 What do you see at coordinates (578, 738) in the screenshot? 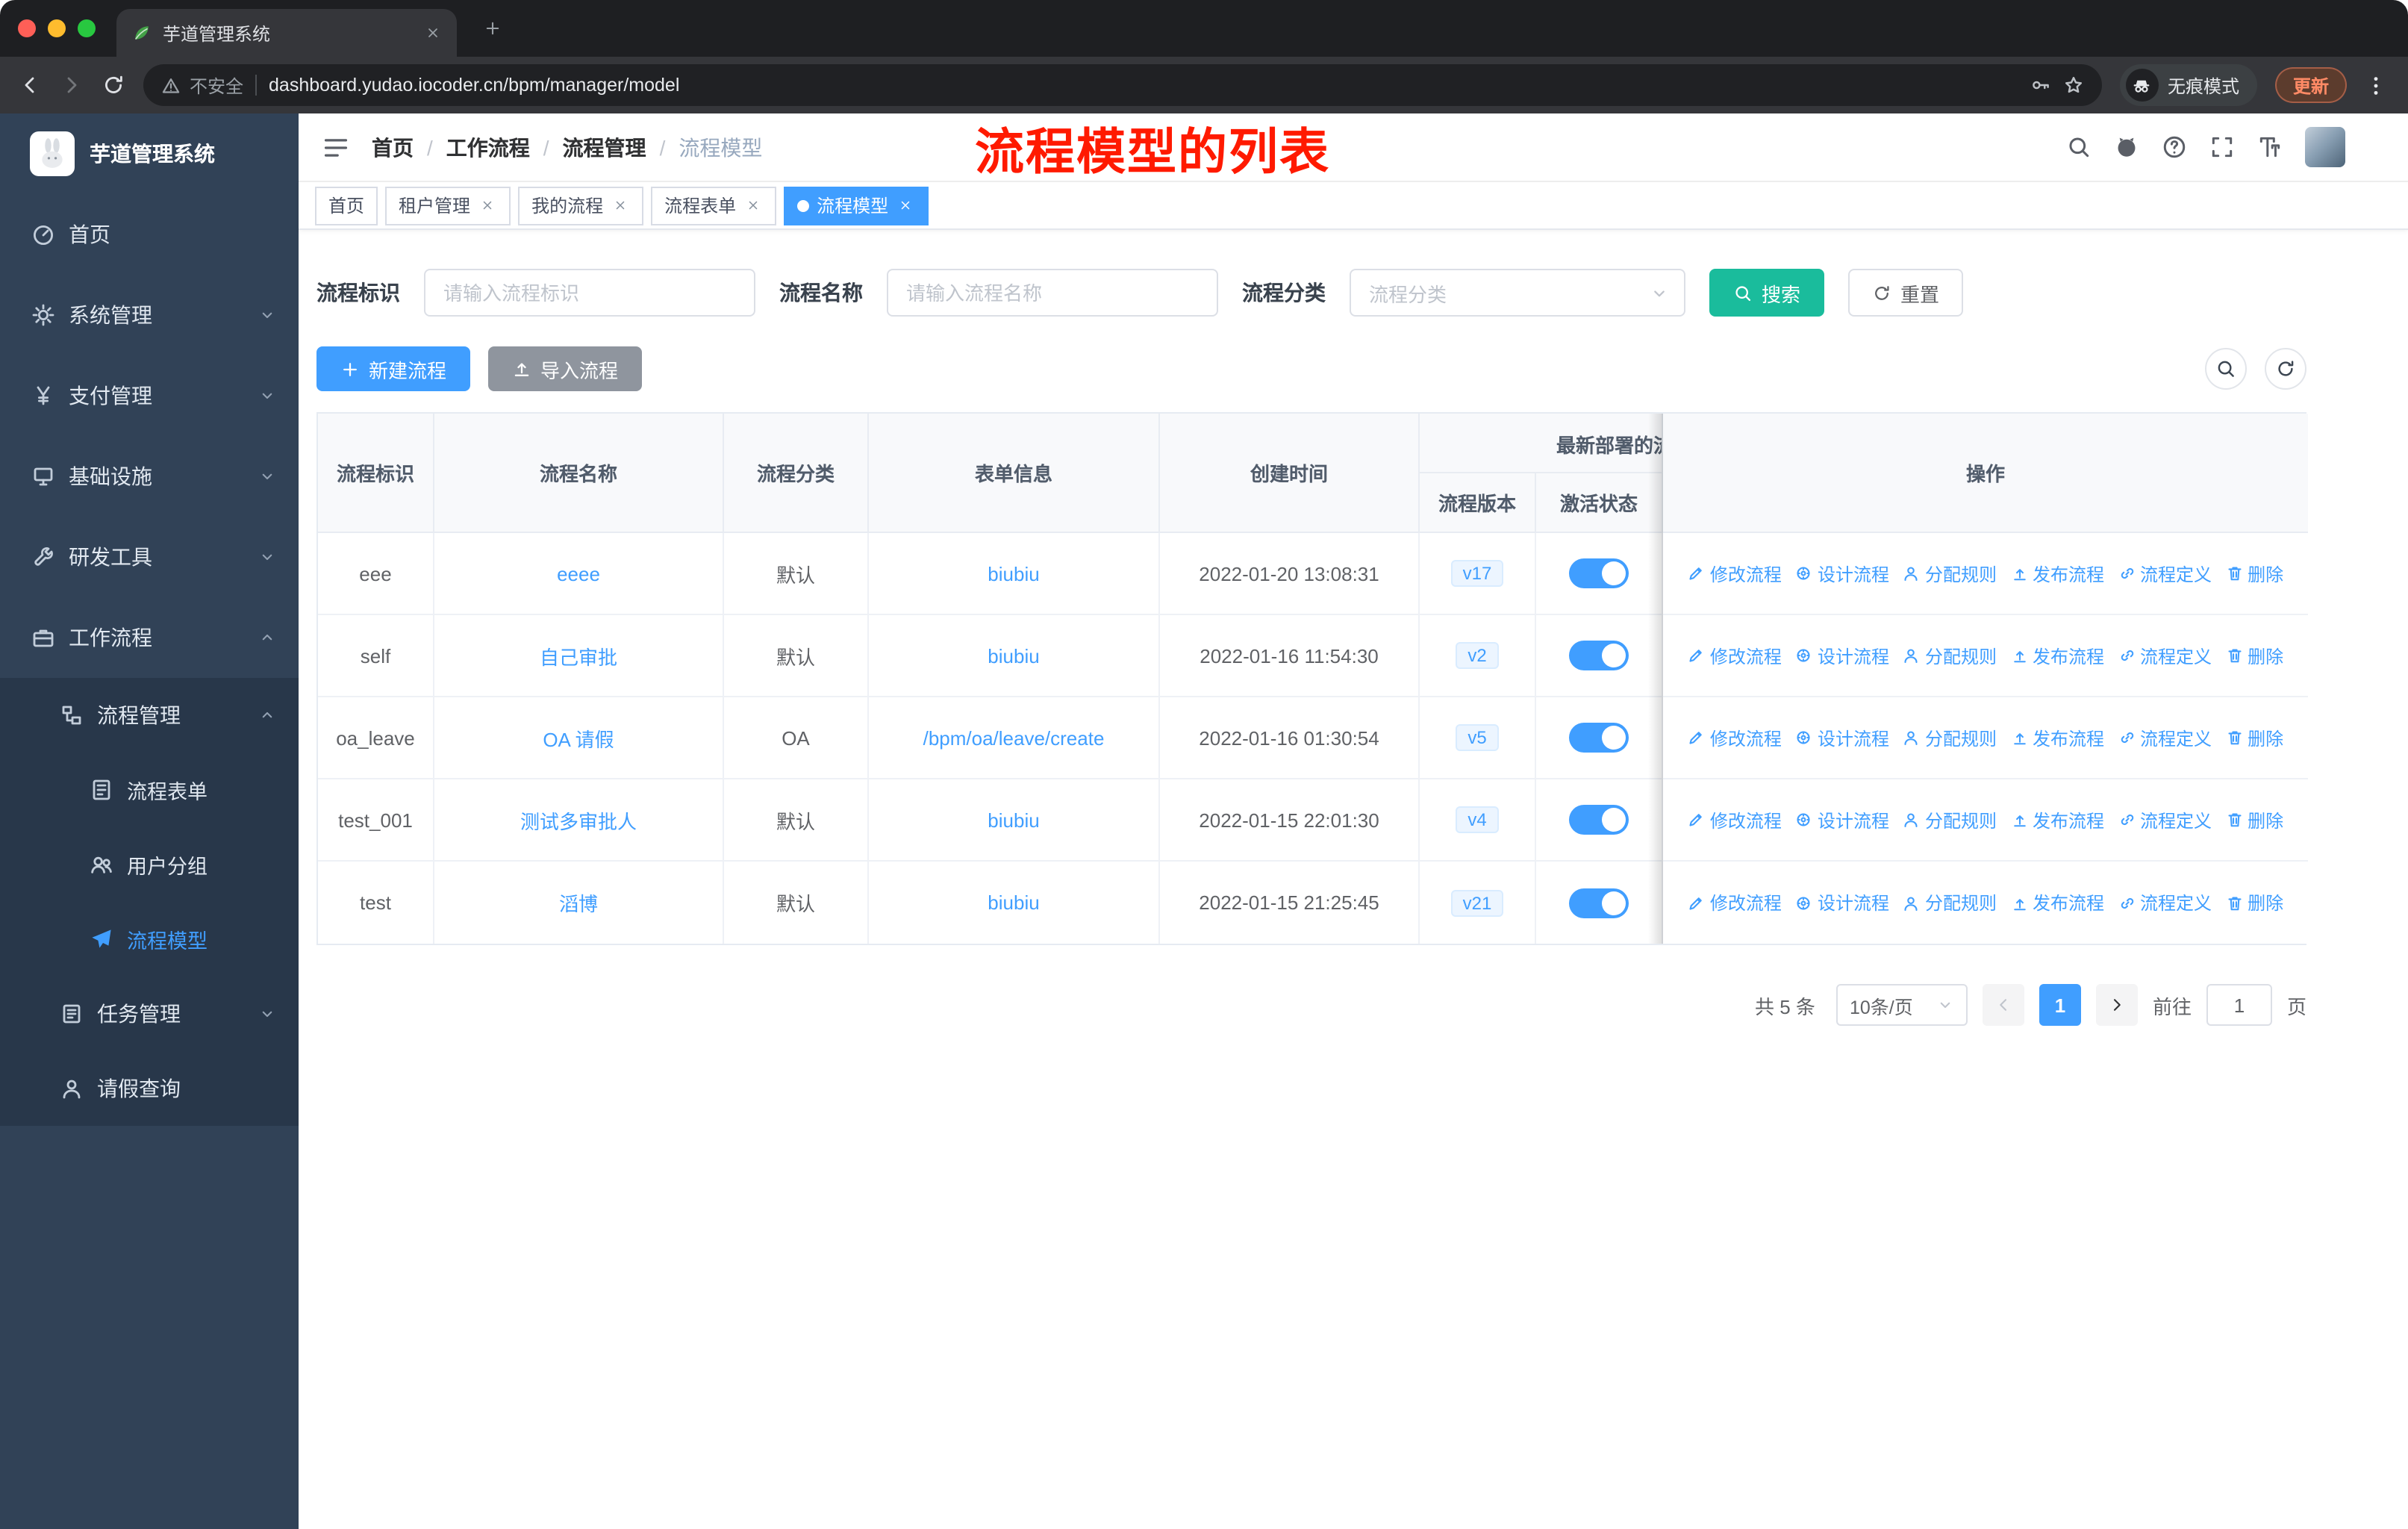
I see `model-name-link: OA 请假` at bounding box center [578, 738].